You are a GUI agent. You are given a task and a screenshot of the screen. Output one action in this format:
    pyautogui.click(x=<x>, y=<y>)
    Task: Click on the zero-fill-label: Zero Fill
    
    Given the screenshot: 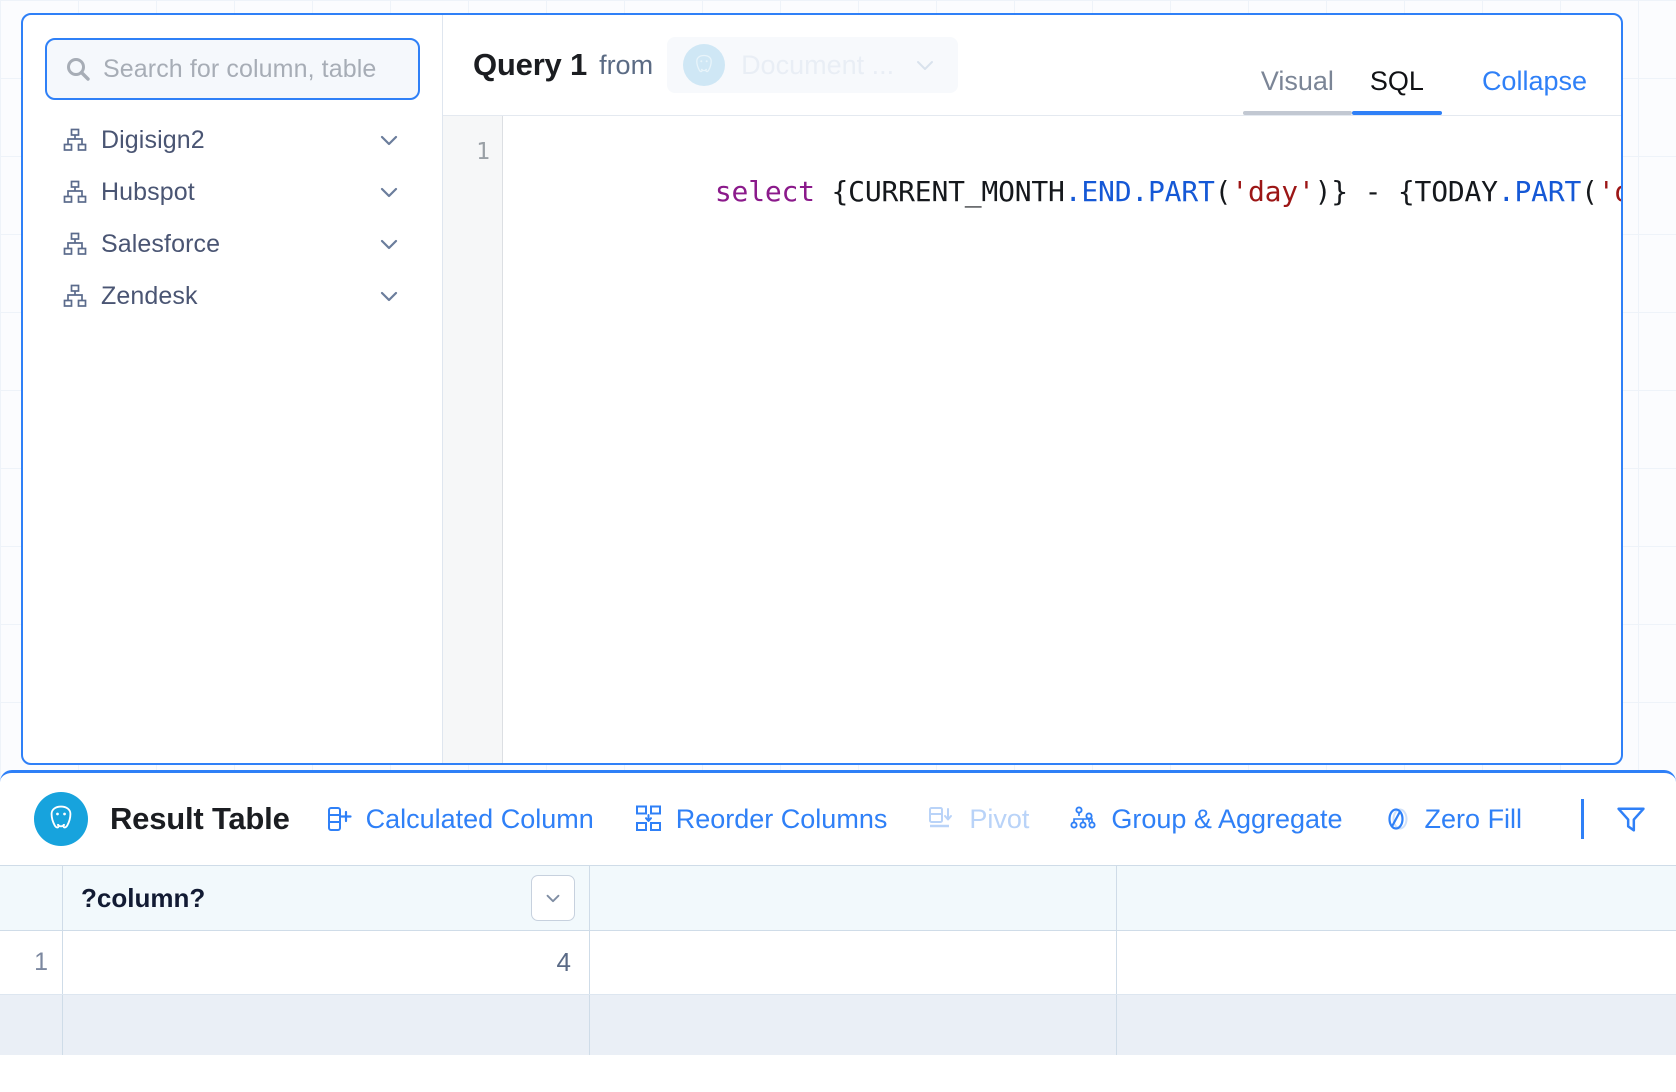 What is the action you would take?
    pyautogui.click(x=1473, y=818)
    